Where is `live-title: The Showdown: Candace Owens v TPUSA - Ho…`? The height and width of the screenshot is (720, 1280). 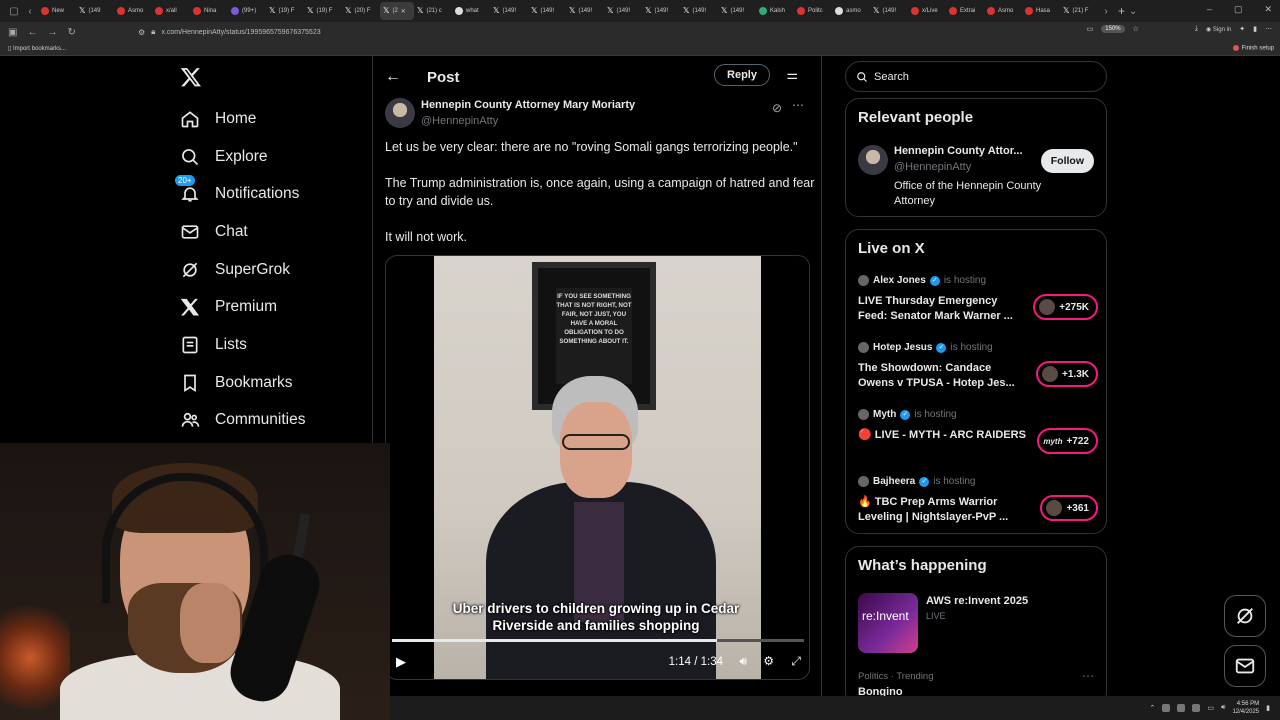
live-title: The Showdown: Candace Owens v TPUSA - Ho… is located at coordinates (936, 375).